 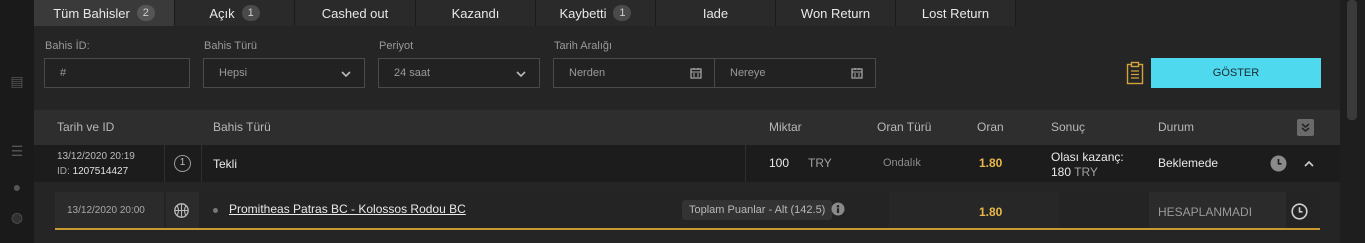 What do you see at coordinates (1188, 163) in the screenshot?
I see `bet-status: Beklemede` at bounding box center [1188, 163].